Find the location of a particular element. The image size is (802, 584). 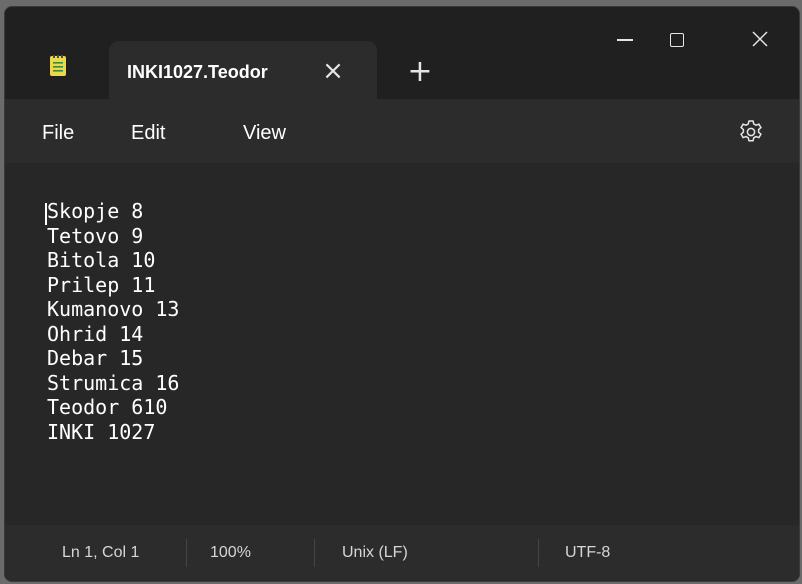

maximize-button is located at coordinates (677, 40).